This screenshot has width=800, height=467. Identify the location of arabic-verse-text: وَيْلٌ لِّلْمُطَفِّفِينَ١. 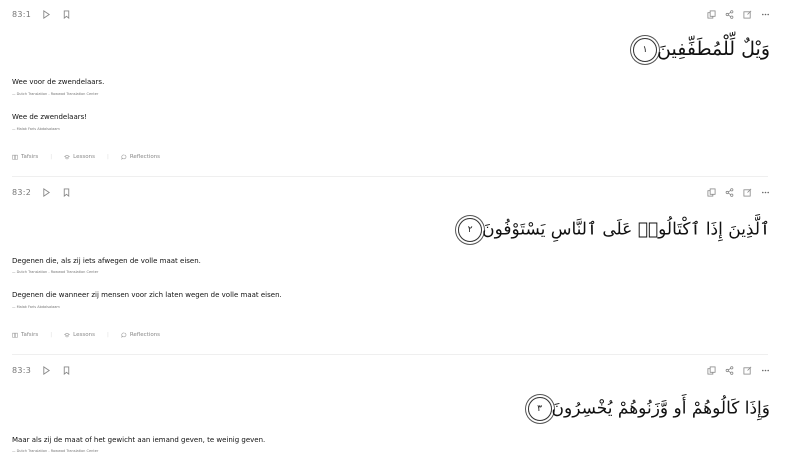
(698, 50).